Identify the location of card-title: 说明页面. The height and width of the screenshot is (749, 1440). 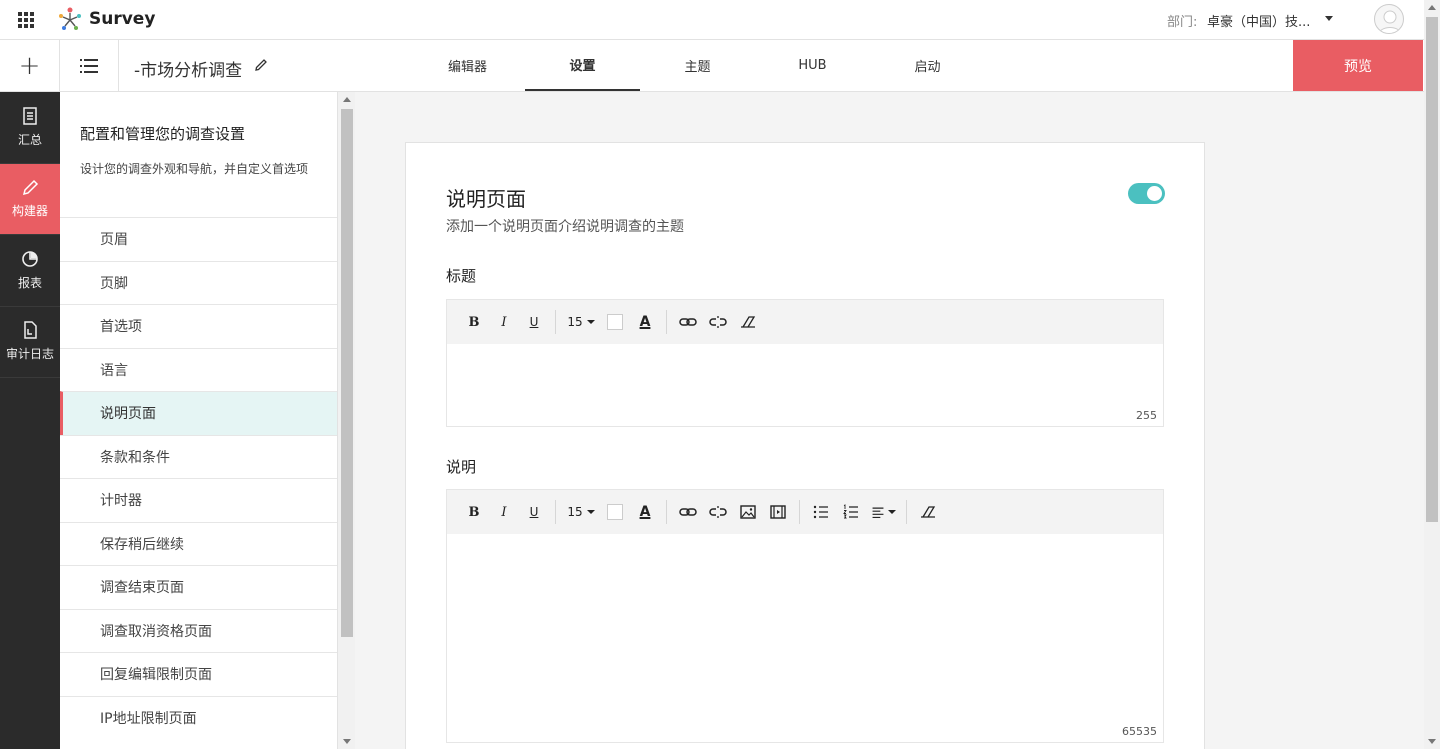
(486, 199).